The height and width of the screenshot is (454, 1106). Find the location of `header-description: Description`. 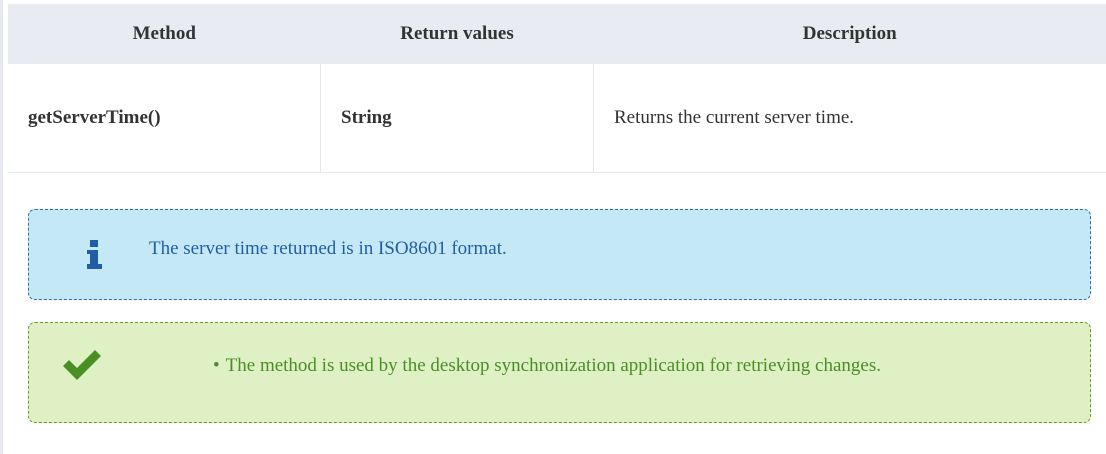

header-description: Description is located at coordinates (849, 34).